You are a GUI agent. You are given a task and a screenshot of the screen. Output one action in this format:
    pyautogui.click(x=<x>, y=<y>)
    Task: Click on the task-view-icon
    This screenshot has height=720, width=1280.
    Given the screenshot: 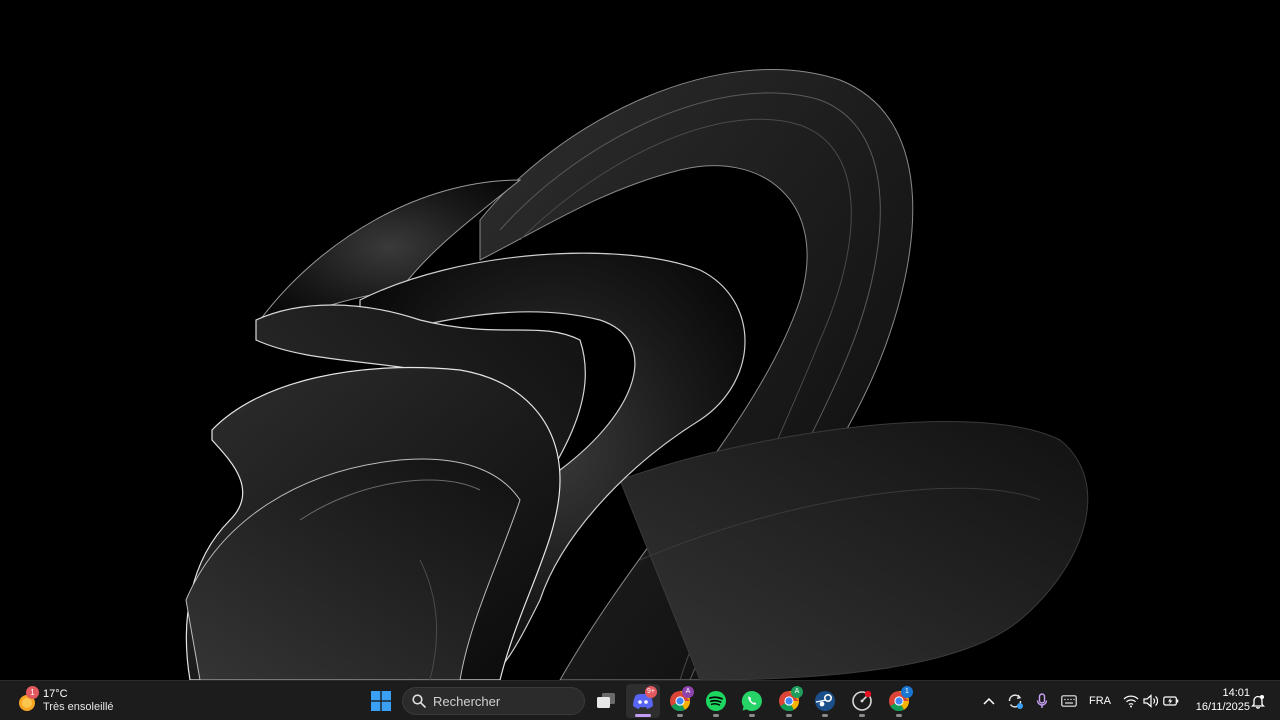 What is the action you would take?
    pyautogui.click(x=606, y=700)
    